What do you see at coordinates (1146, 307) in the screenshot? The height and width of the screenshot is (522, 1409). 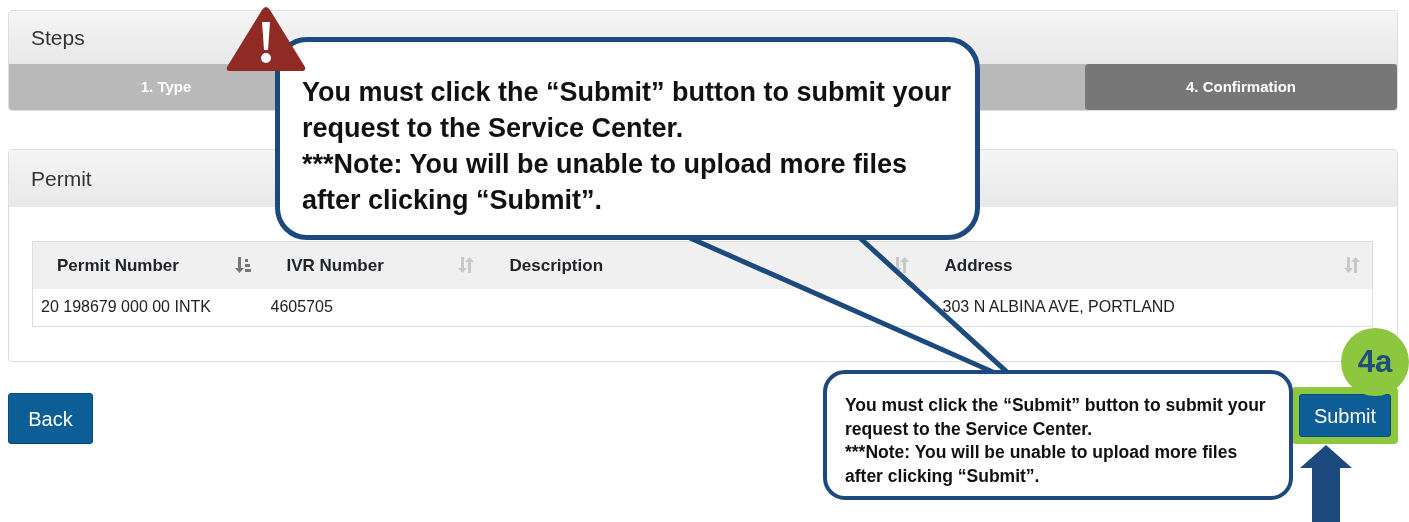 I see `table-cell: 303 N ALBINA AVE, PORTLAND` at bounding box center [1146, 307].